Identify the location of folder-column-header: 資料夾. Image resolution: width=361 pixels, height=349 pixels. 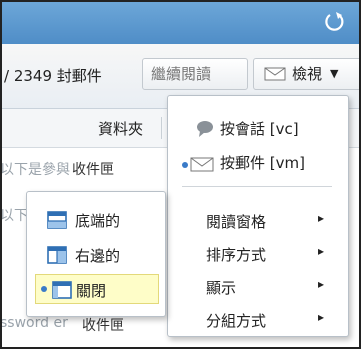
(120, 128).